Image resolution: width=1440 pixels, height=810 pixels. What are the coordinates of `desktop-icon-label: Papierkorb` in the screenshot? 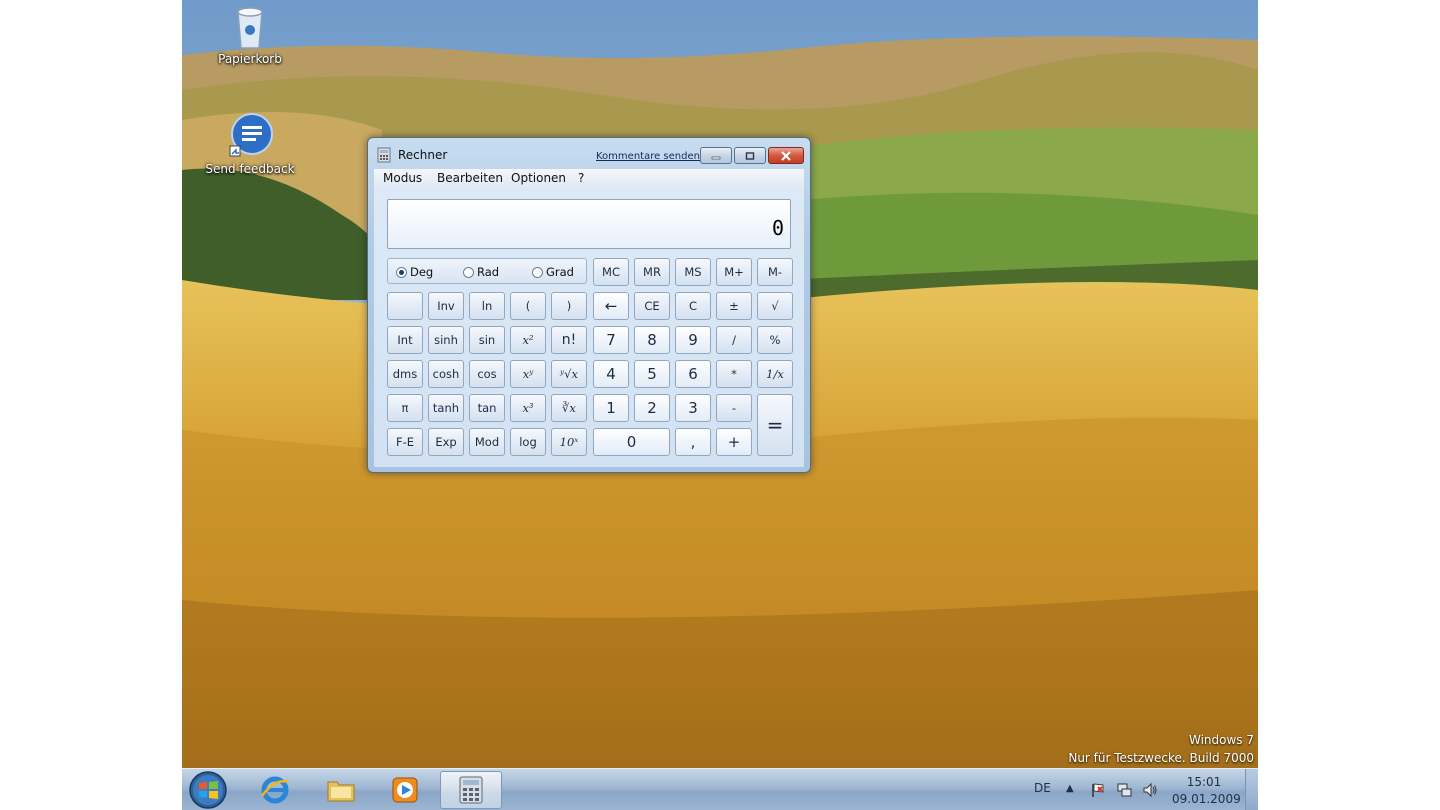 It's located at (250, 59).